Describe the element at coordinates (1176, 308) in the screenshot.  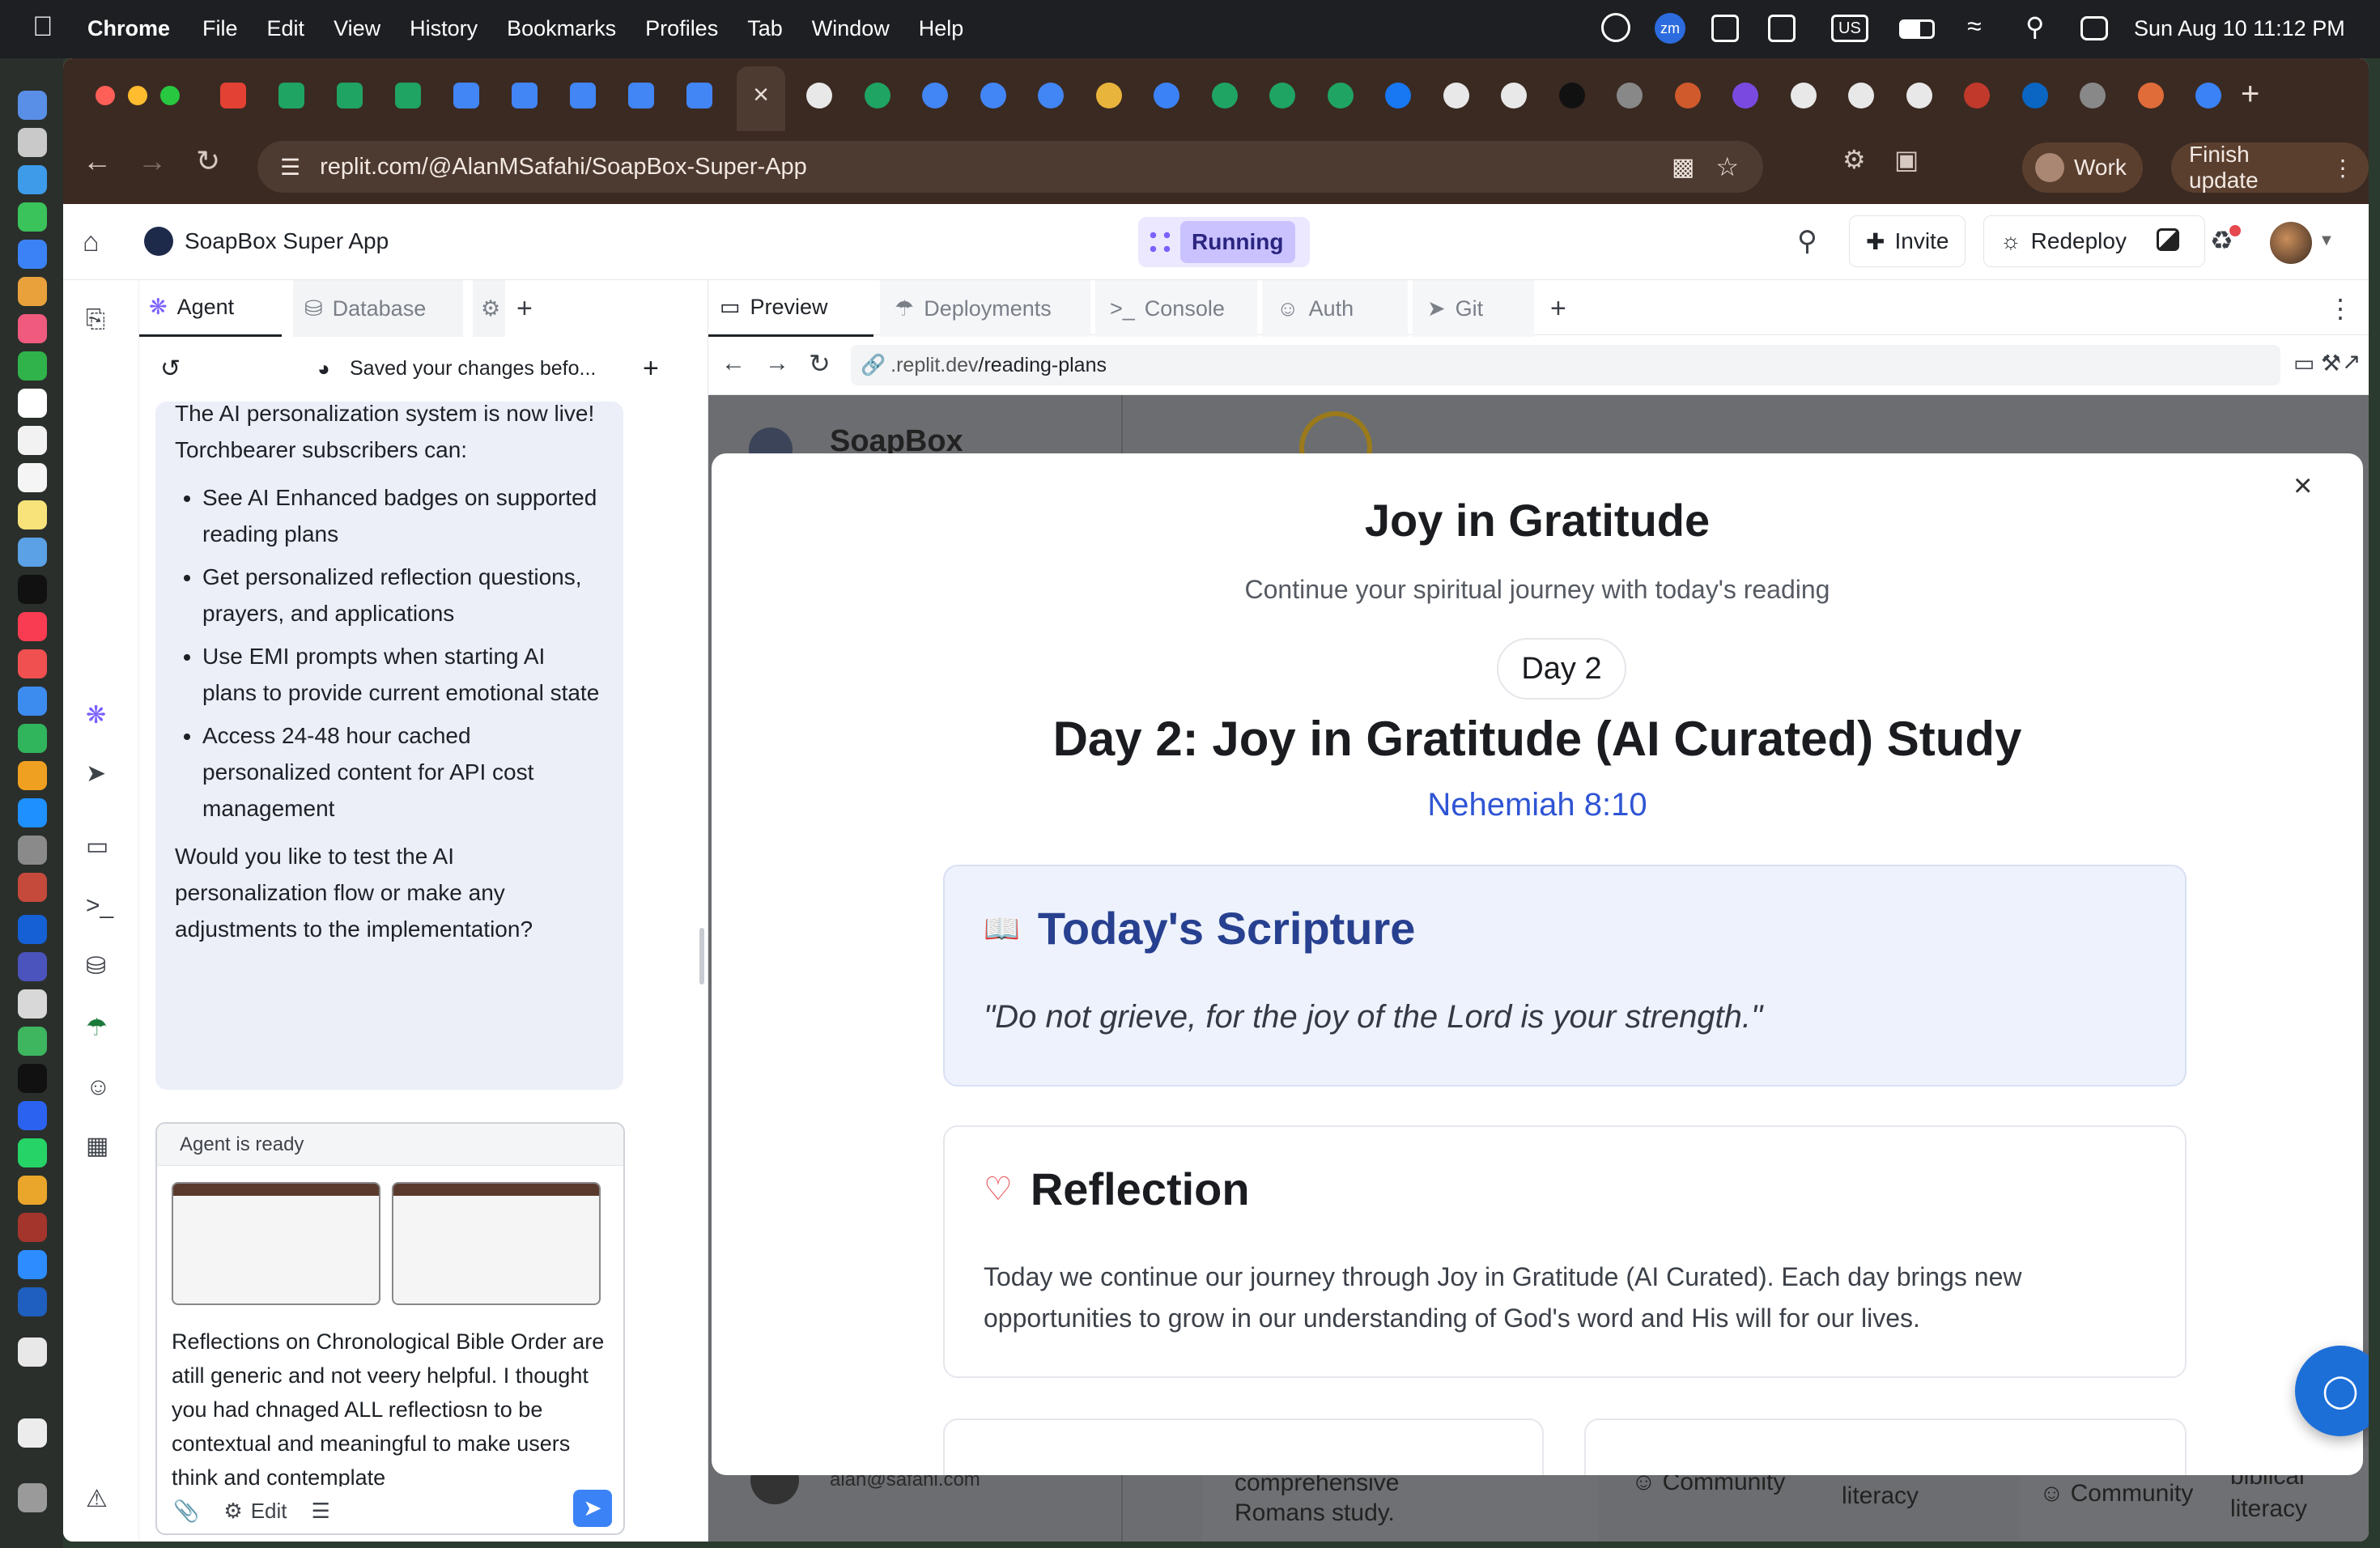
I see `tab-console: >_ Console` at that location.